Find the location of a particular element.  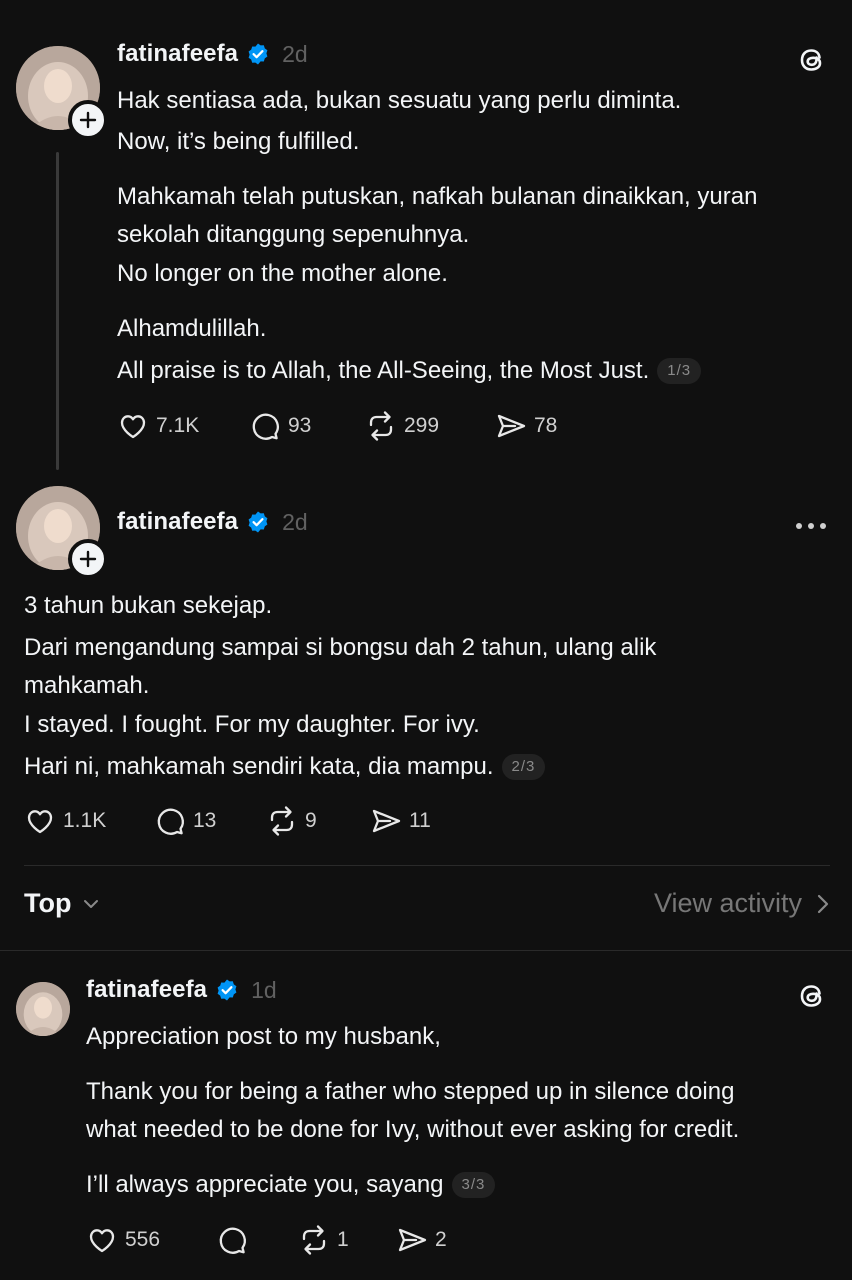

share-count: 11 is located at coordinates (420, 820).